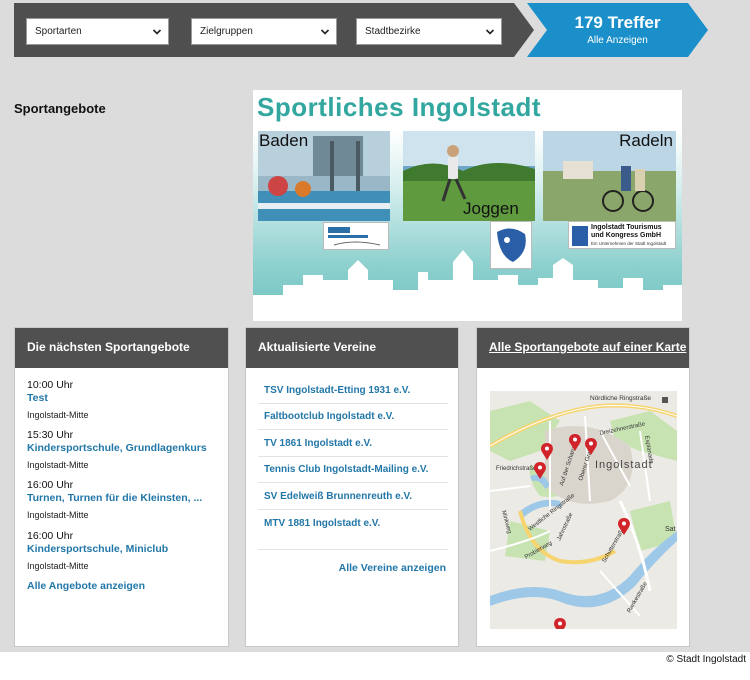  Describe the element at coordinates (121, 348) in the screenshot. I see `upcoming-header: Die nächsten Sportangebote` at that location.